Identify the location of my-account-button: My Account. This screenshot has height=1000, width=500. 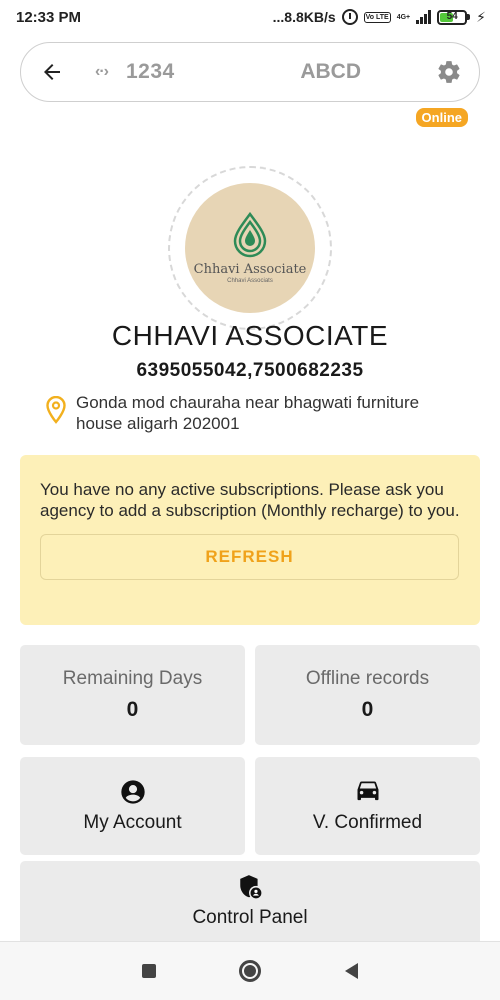
(132, 806).